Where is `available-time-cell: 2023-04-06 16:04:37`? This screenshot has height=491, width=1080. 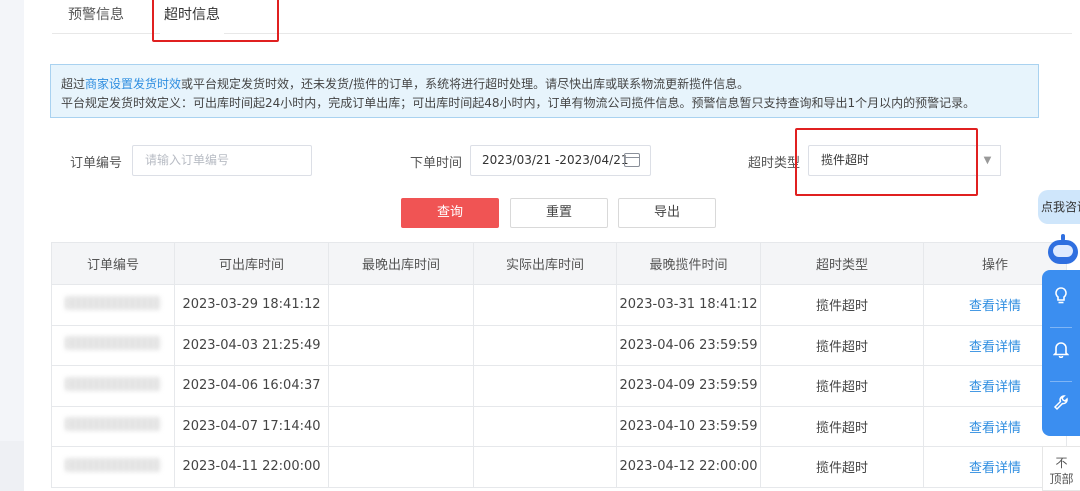
available-time-cell: 2023-04-06 16:04:37 is located at coordinates (251, 386).